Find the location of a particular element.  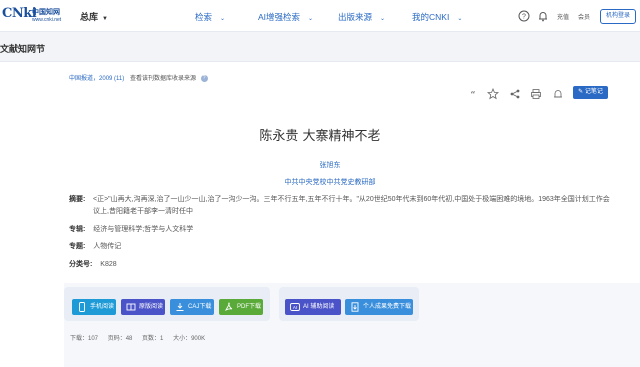

nav-publication-label: 出版来源 is located at coordinates (355, 17).